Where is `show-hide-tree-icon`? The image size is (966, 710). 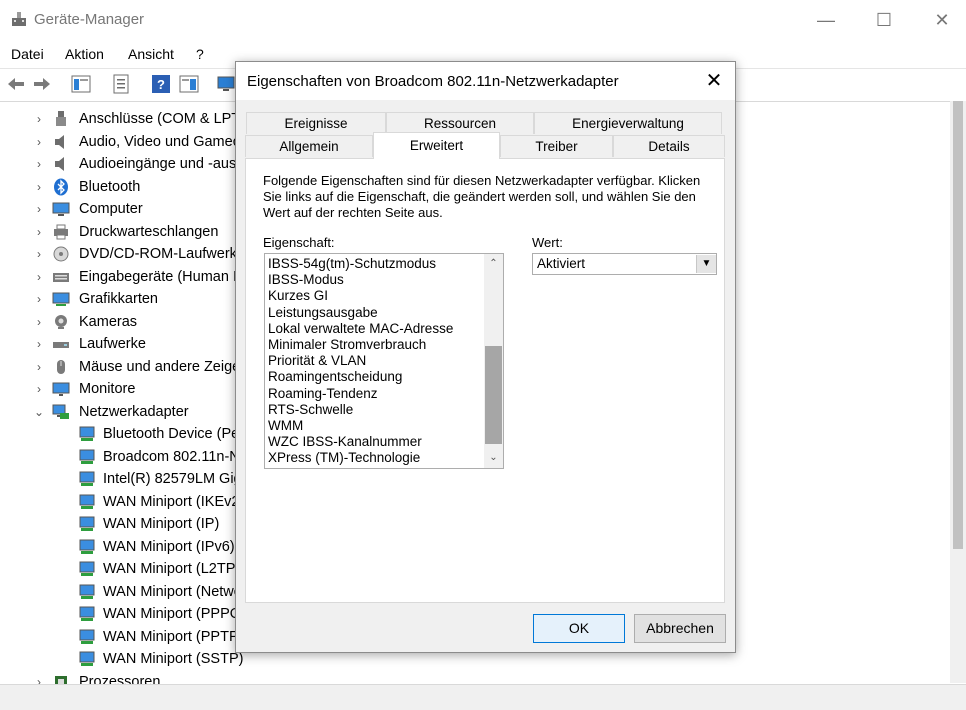
show-hide-tree-icon is located at coordinates (81, 84).